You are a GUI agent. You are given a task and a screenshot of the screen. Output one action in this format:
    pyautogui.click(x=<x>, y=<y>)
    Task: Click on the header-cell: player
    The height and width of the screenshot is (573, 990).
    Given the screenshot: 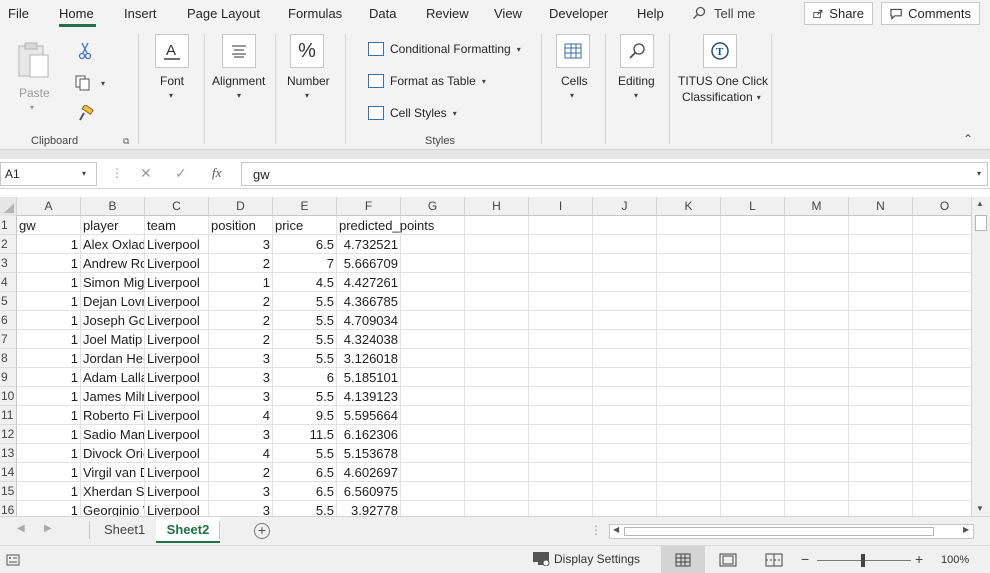 What is the action you would take?
    pyautogui.click(x=113, y=225)
    